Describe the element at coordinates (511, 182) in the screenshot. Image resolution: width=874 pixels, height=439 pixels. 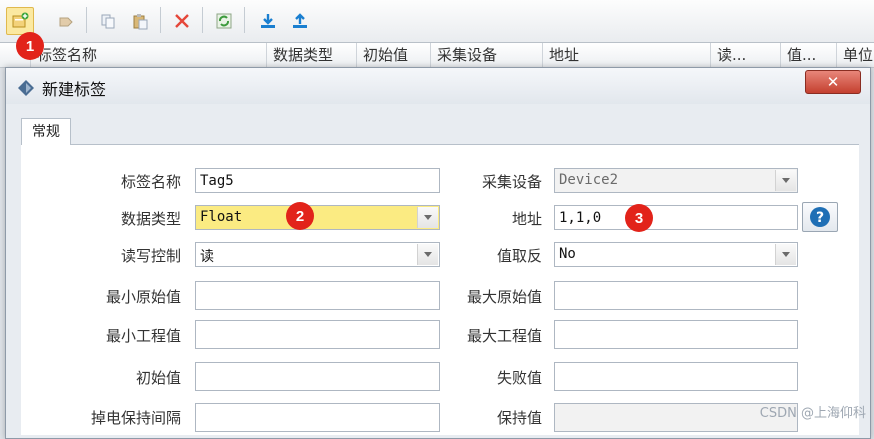
I see `device-label: 采集设备` at that location.